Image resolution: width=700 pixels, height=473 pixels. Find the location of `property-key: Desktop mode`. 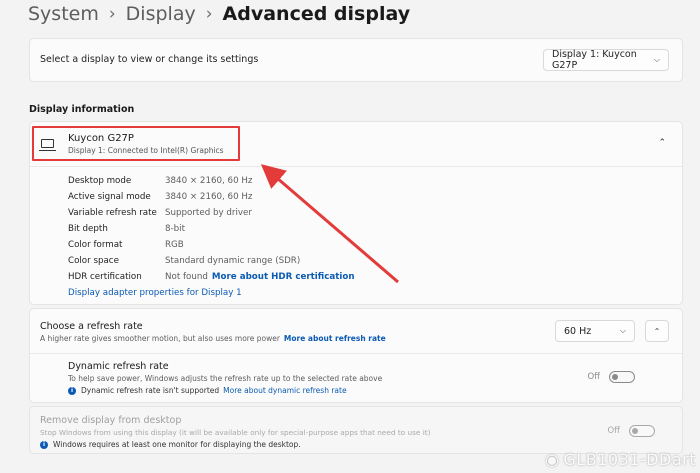

property-key: Desktop mode is located at coordinates (100, 181).